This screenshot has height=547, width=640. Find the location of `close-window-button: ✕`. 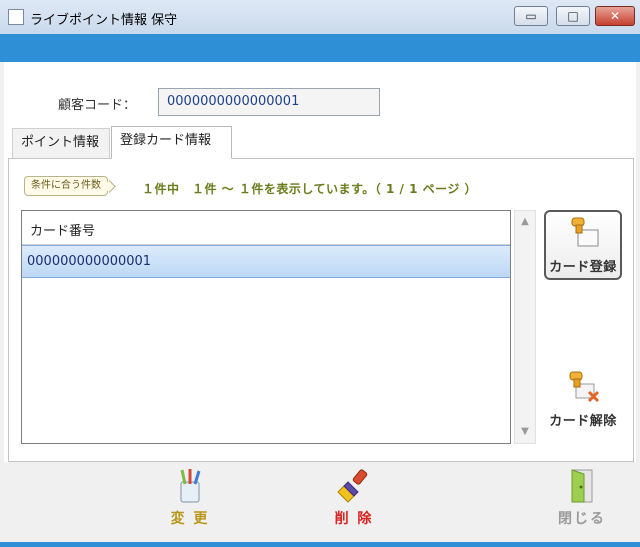

close-window-button: ✕ is located at coordinates (615, 16).